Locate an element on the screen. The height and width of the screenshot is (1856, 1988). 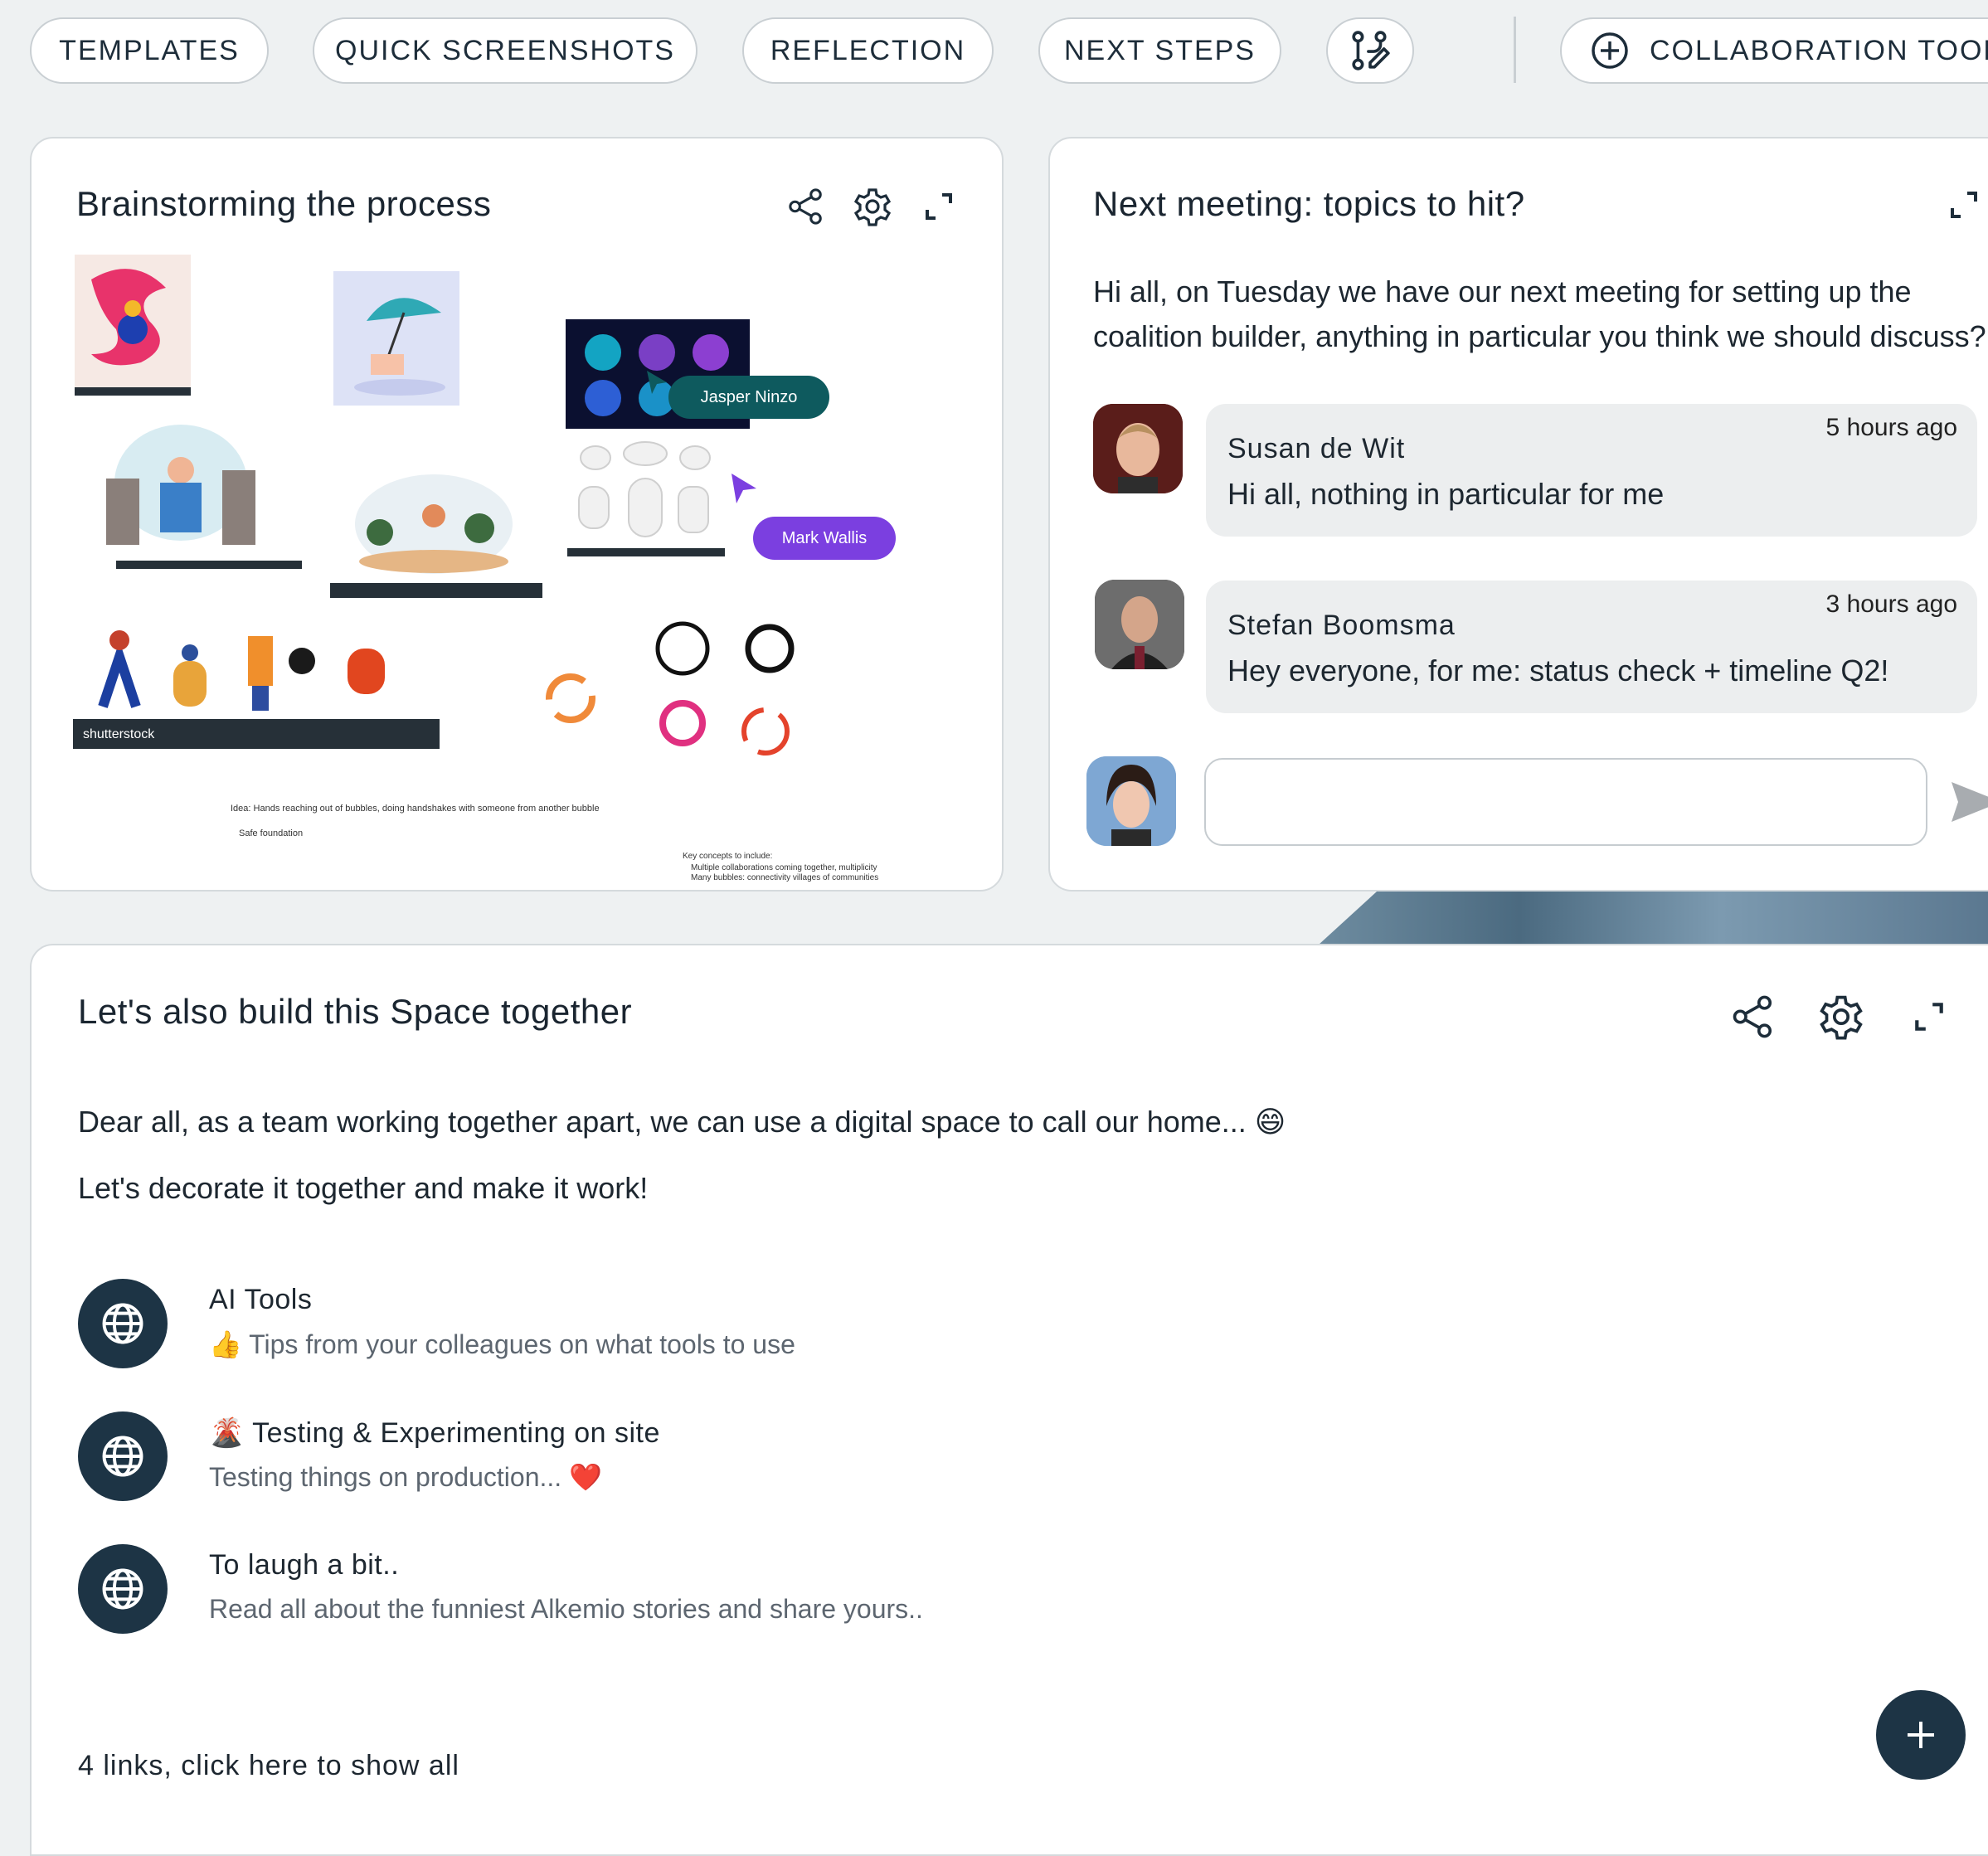
tab-quick-screenshots: QUICK SCREENSHOTS is located at coordinates (505, 50).